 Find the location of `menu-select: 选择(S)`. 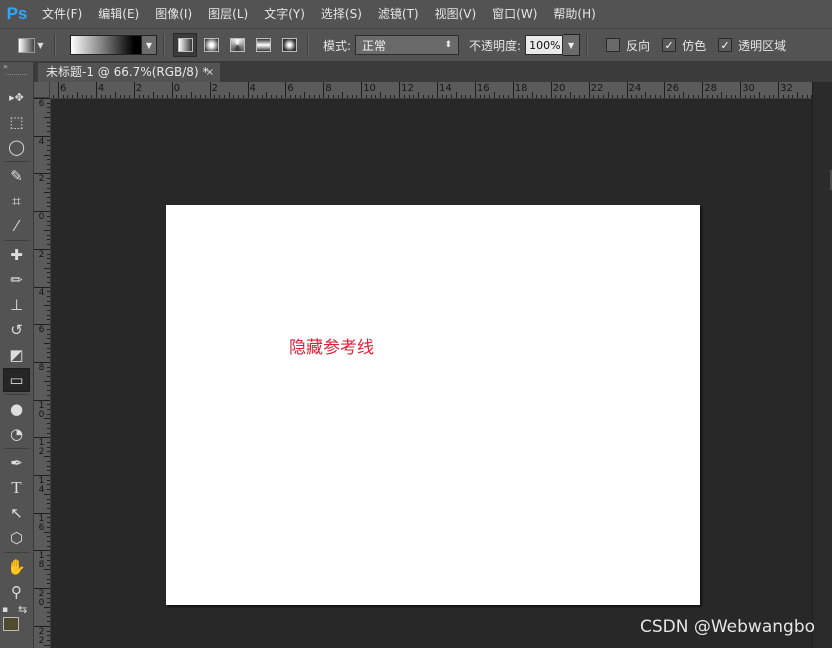

menu-select: 选择(S) is located at coordinates (341, 14).